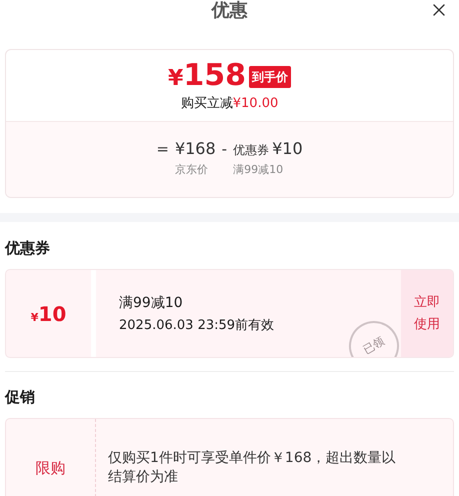 This screenshot has width=459, height=496. I want to click on saving-label: 购买立减, so click(206, 104).